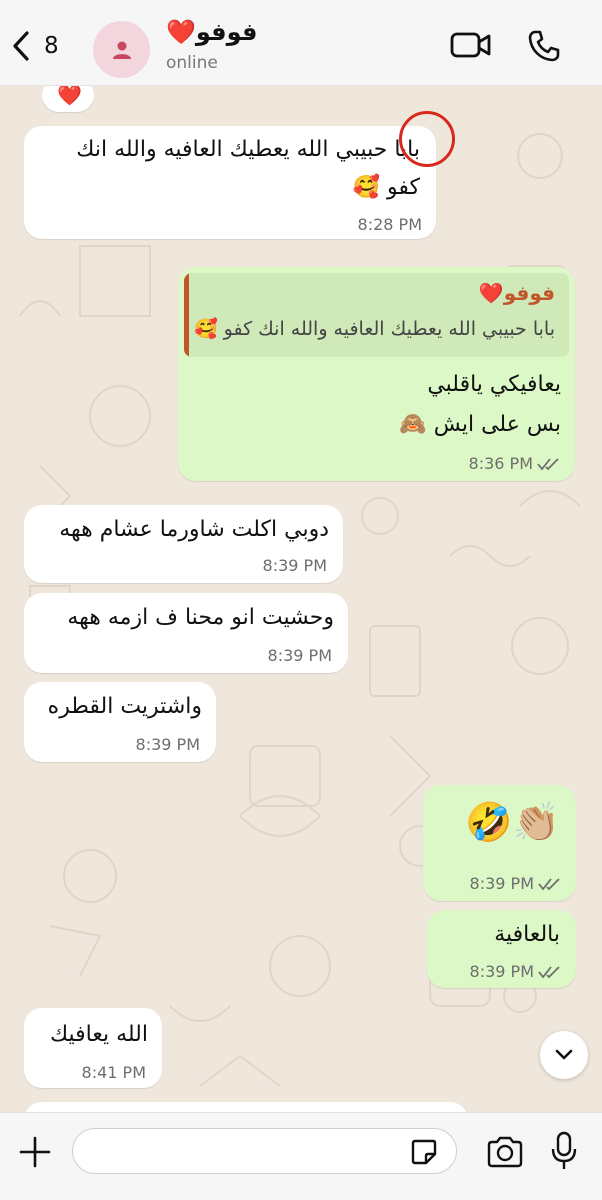 The image size is (602, 1200). What do you see at coordinates (264, 1151) in the screenshot?
I see `message-input` at bounding box center [264, 1151].